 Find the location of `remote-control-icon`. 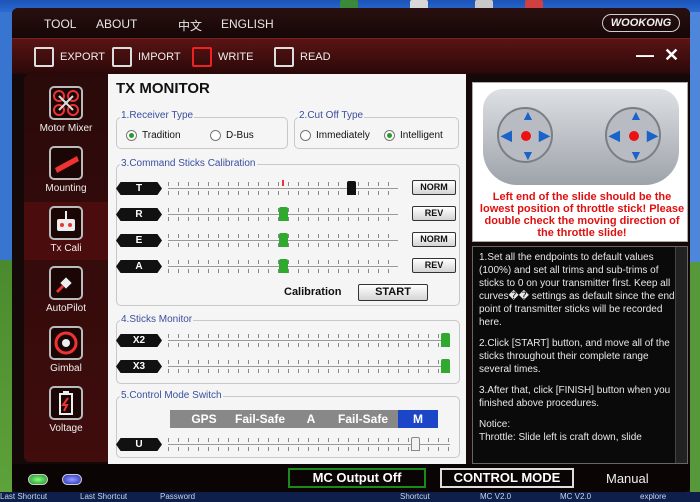

remote-control-icon is located at coordinates (66, 223).